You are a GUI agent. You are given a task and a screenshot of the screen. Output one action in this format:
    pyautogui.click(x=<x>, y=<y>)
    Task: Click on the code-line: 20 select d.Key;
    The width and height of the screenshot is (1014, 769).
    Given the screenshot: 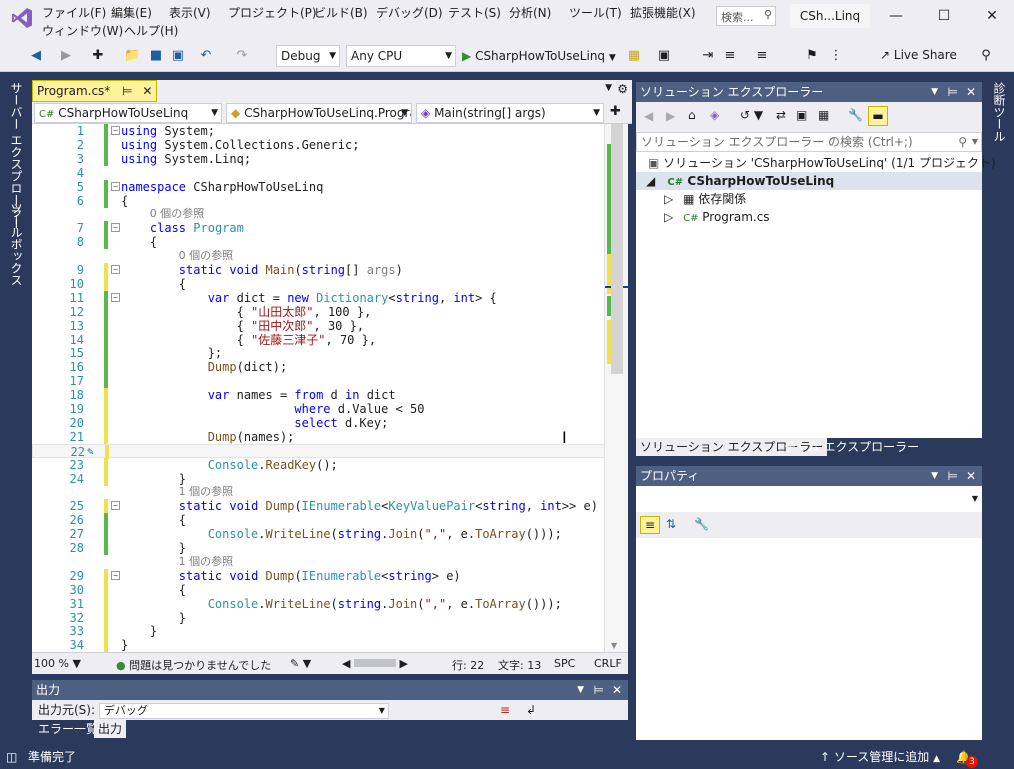 What is the action you would take?
    pyautogui.click(x=330, y=422)
    